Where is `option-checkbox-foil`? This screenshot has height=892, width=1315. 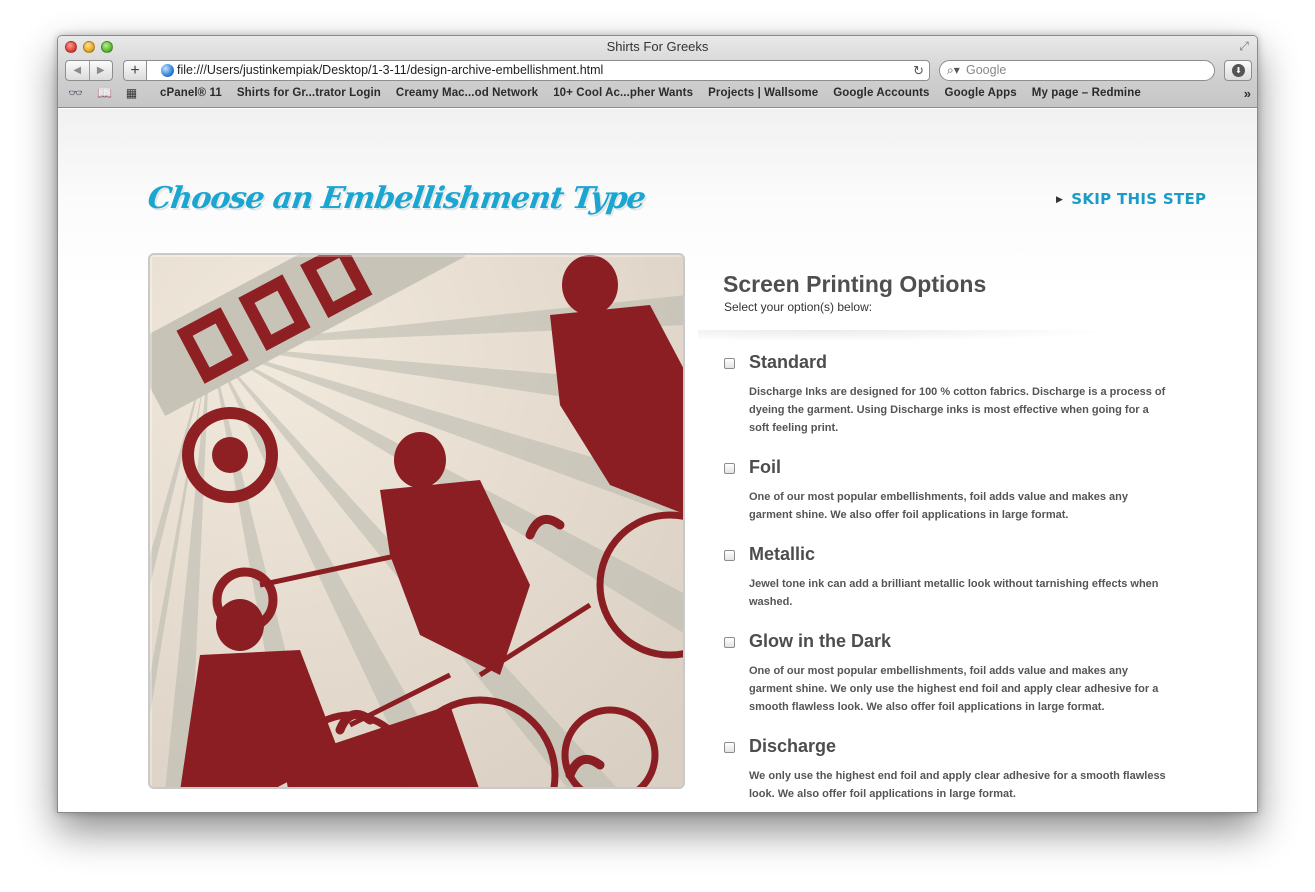 option-checkbox-foil is located at coordinates (729, 468).